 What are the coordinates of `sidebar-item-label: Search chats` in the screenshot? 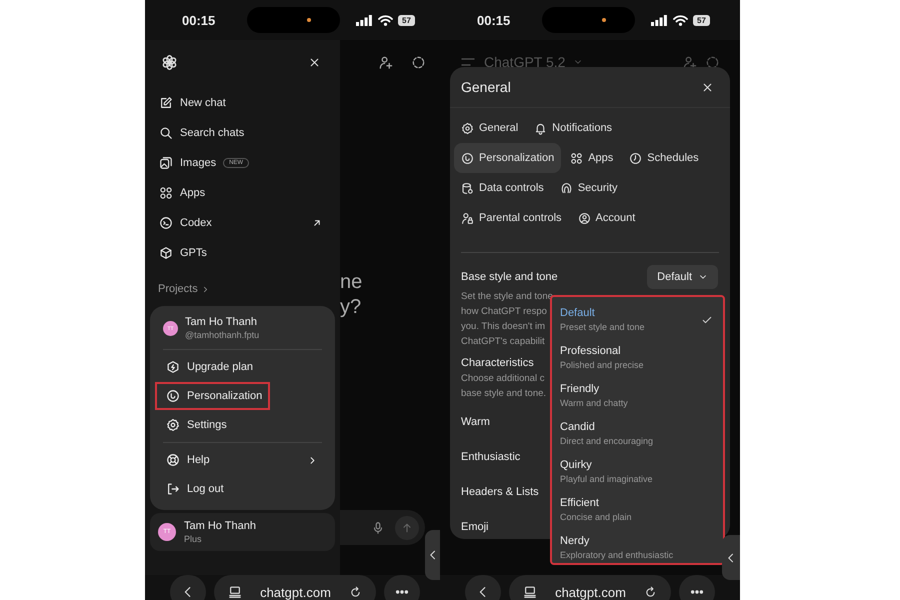 It's located at (212, 133).